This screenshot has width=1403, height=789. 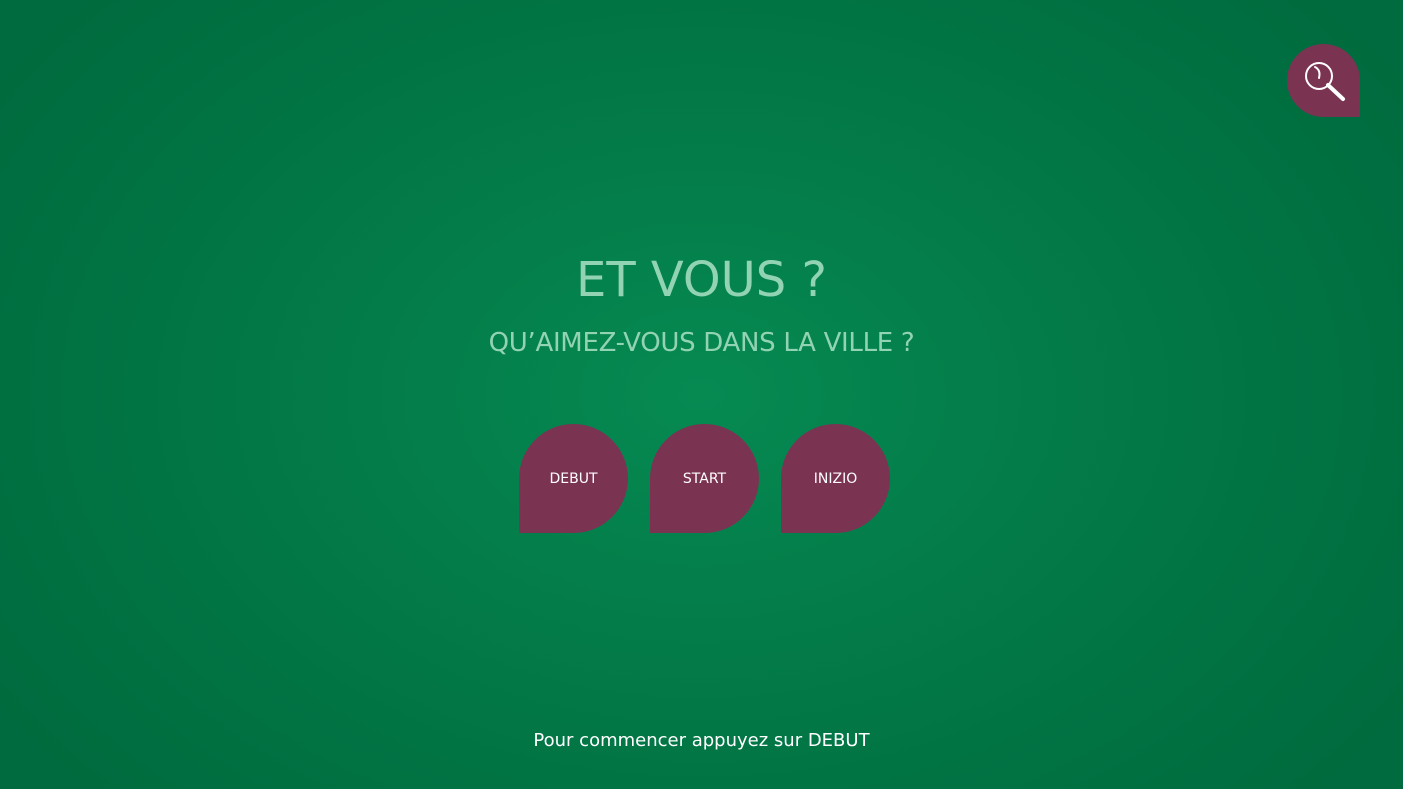 What do you see at coordinates (835, 478) in the screenshot?
I see `inizio-button: INIZIO` at bounding box center [835, 478].